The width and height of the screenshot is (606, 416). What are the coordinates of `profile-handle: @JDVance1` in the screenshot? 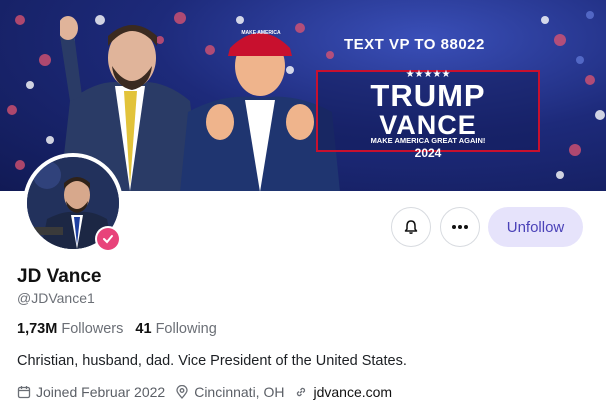 It's located at (56, 298).